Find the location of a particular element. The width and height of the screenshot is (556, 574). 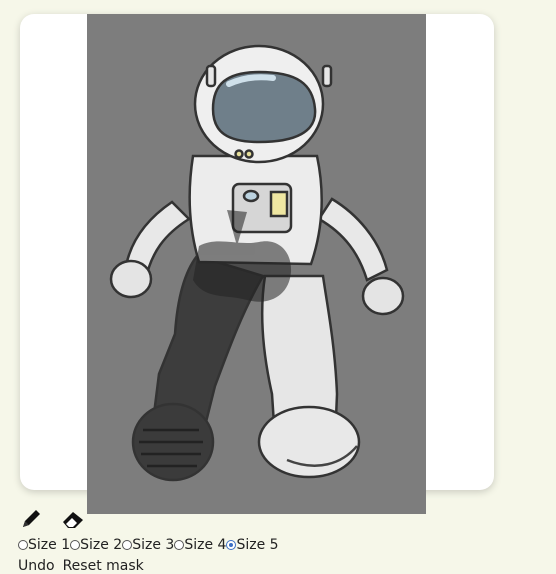

size-option-1: Size 1 is located at coordinates (44, 545).